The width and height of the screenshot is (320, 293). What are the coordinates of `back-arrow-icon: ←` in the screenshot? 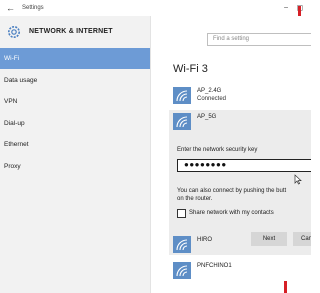 It's located at (10, 8).